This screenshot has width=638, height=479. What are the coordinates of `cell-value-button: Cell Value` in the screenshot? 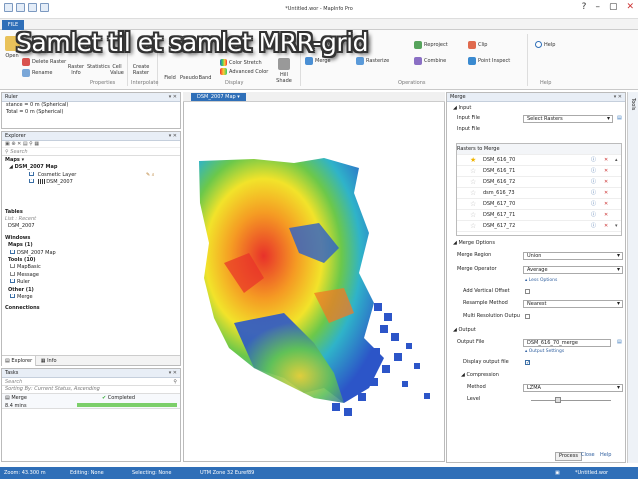 It's located at (117, 70).